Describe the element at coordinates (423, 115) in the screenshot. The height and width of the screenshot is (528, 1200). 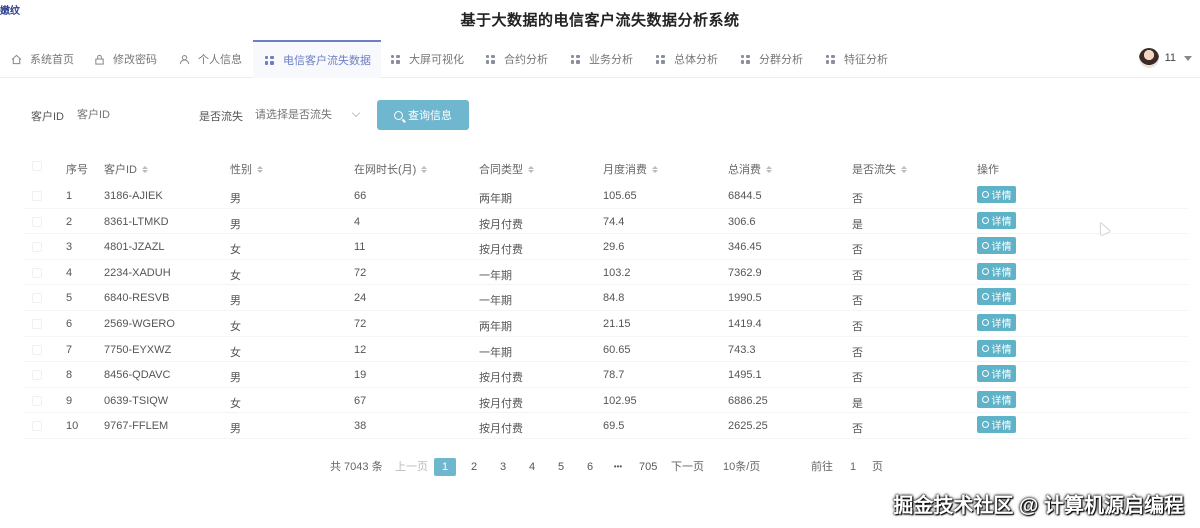
I see `query-button: 查询信息` at that location.